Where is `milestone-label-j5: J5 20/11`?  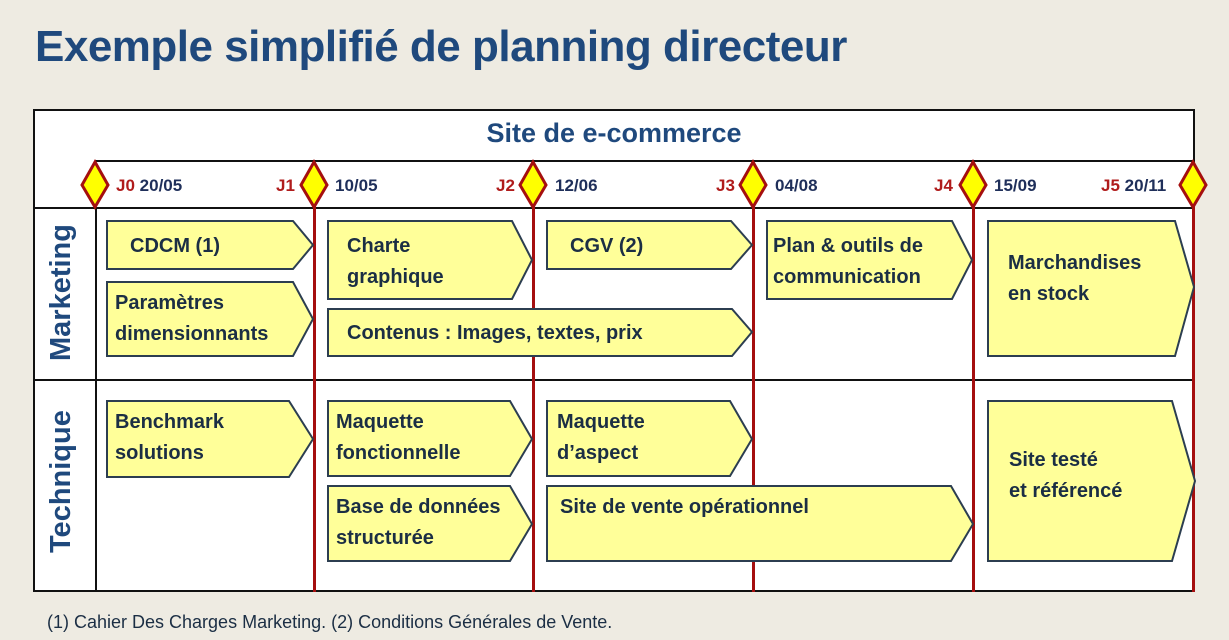 milestone-label-j5: J5 20/11 is located at coordinates (1133, 186).